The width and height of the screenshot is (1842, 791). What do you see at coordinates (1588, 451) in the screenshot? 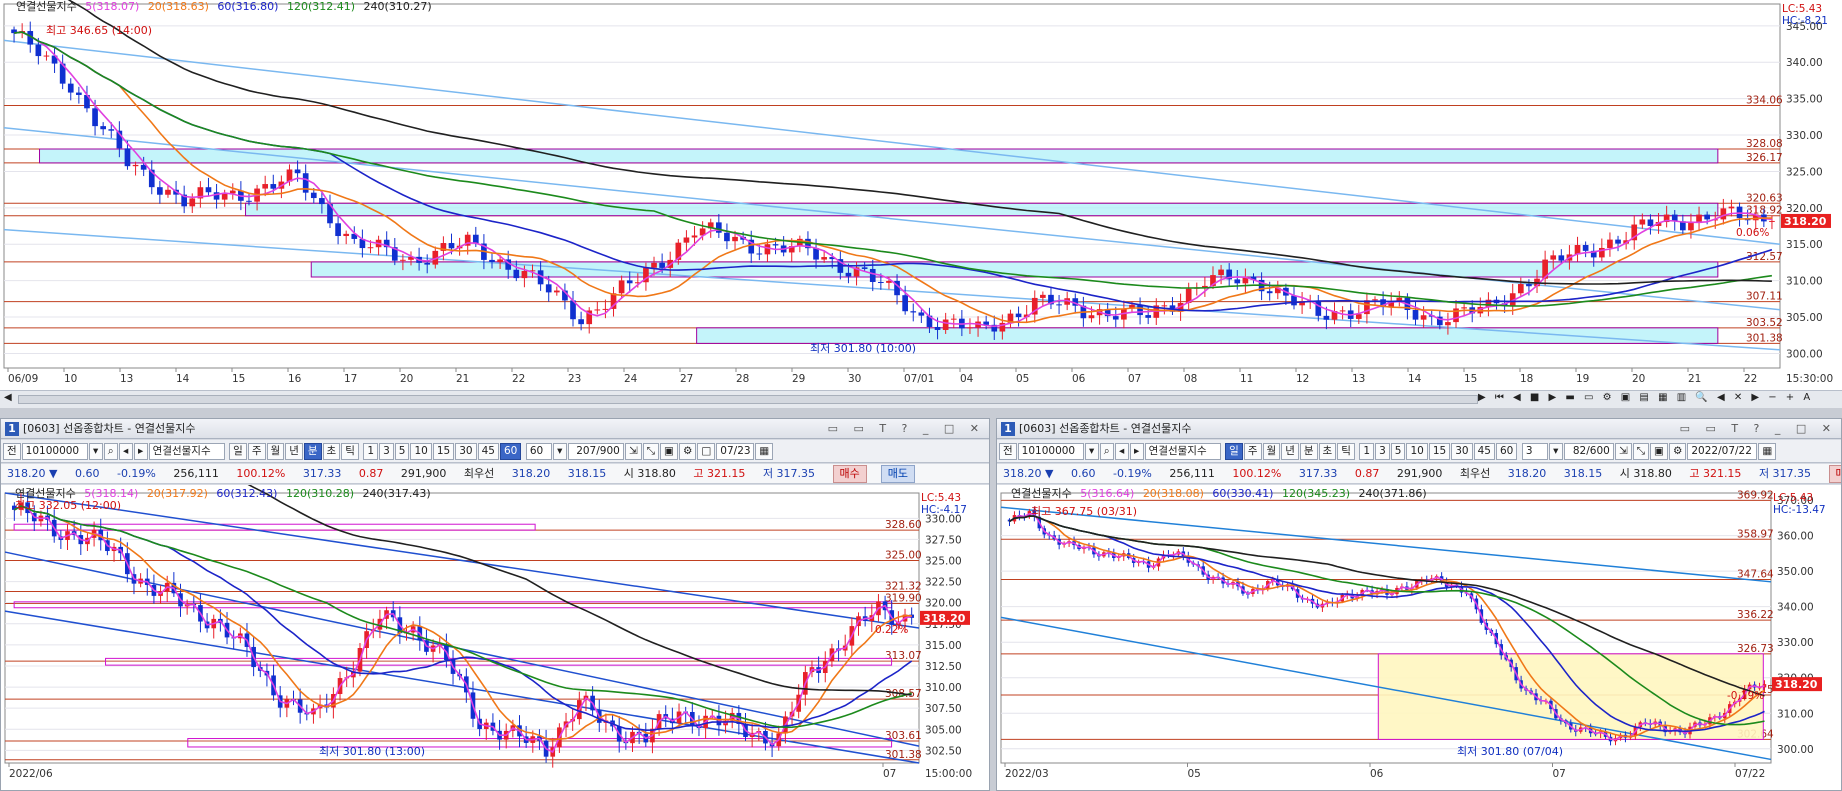
I see `ratio-field: 82/600` at bounding box center [1588, 451].